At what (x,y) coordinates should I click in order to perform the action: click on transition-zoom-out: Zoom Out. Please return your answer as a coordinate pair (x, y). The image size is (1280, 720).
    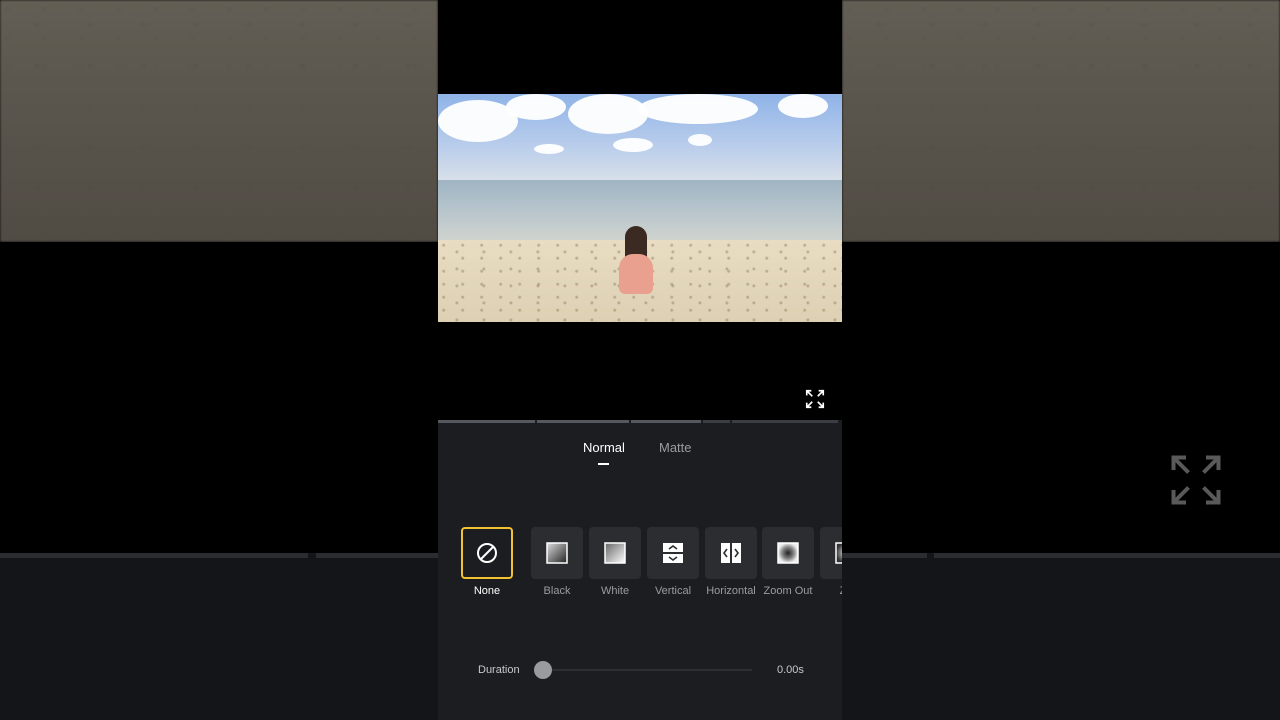
    Looking at the image, I should click on (788, 562).